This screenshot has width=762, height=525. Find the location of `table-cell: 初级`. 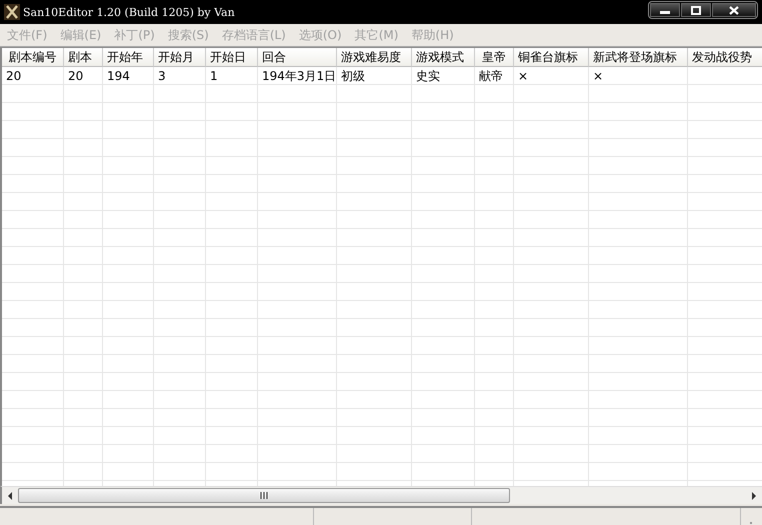

table-cell: 初级 is located at coordinates (374, 76).